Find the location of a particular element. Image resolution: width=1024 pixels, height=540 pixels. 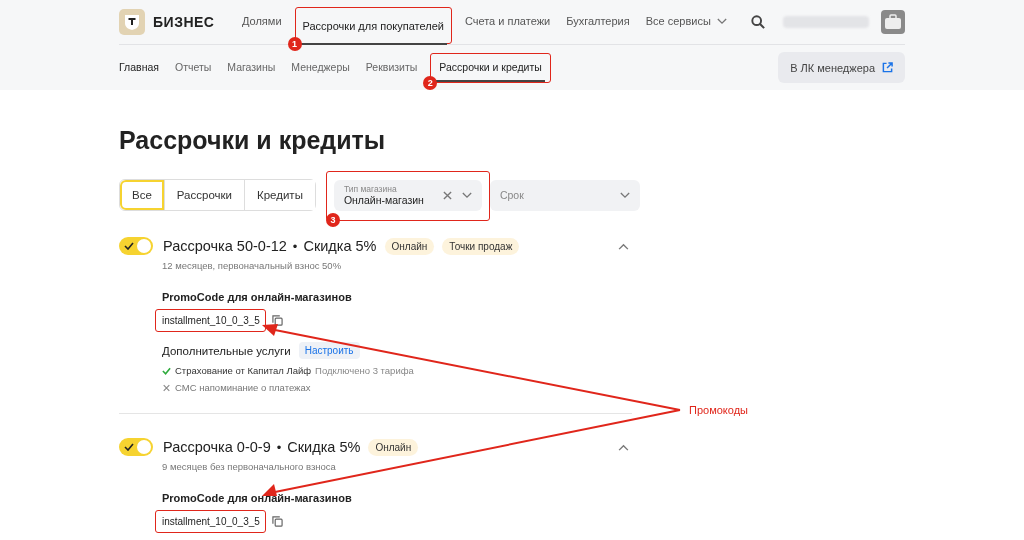

nav-tab: Счета и платежи is located at coordinates (507, 22).